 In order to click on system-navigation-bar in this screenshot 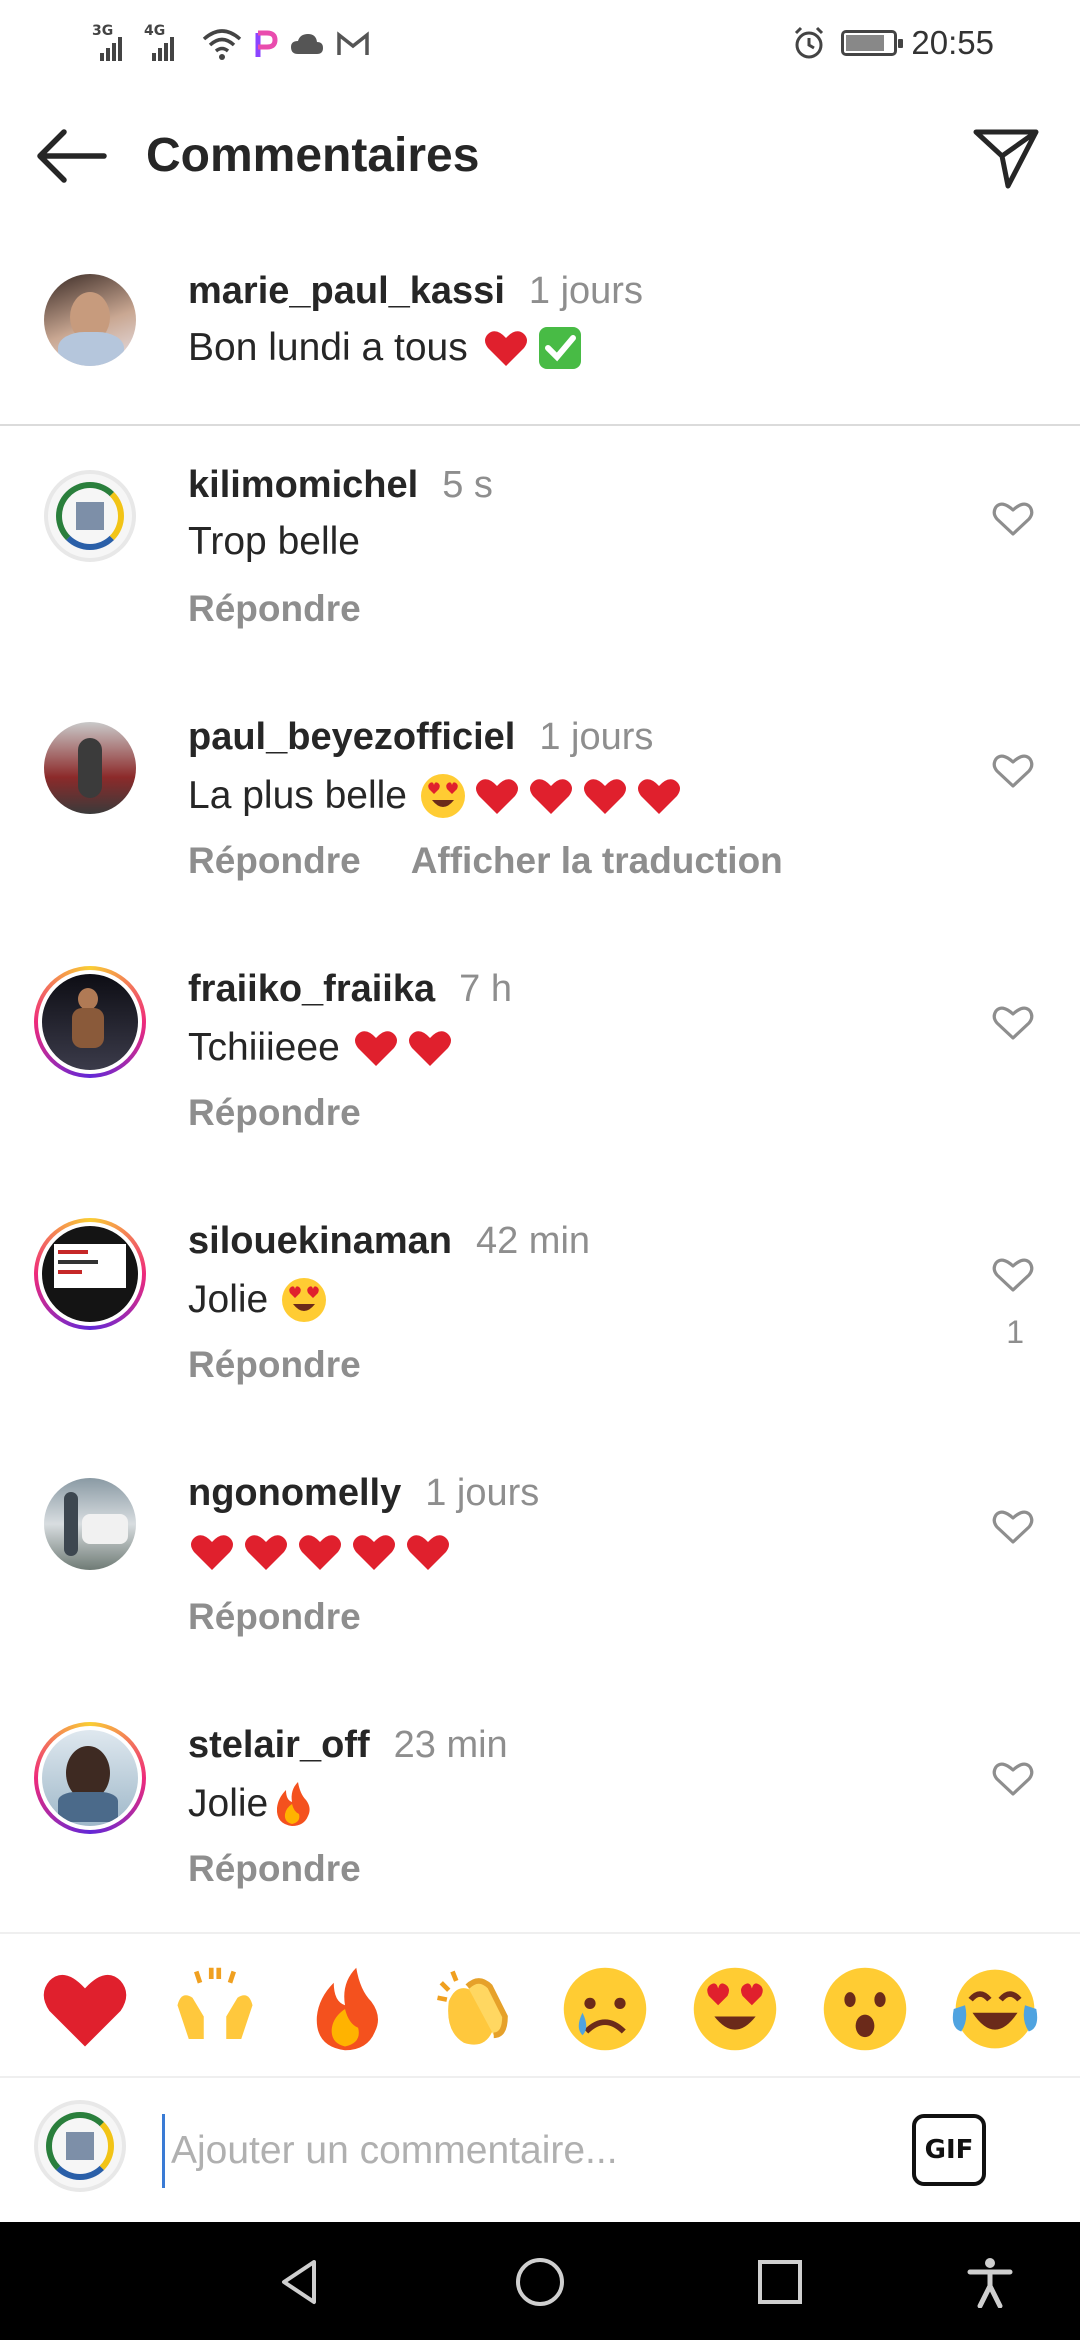, I will do `click(540, 2281)`.